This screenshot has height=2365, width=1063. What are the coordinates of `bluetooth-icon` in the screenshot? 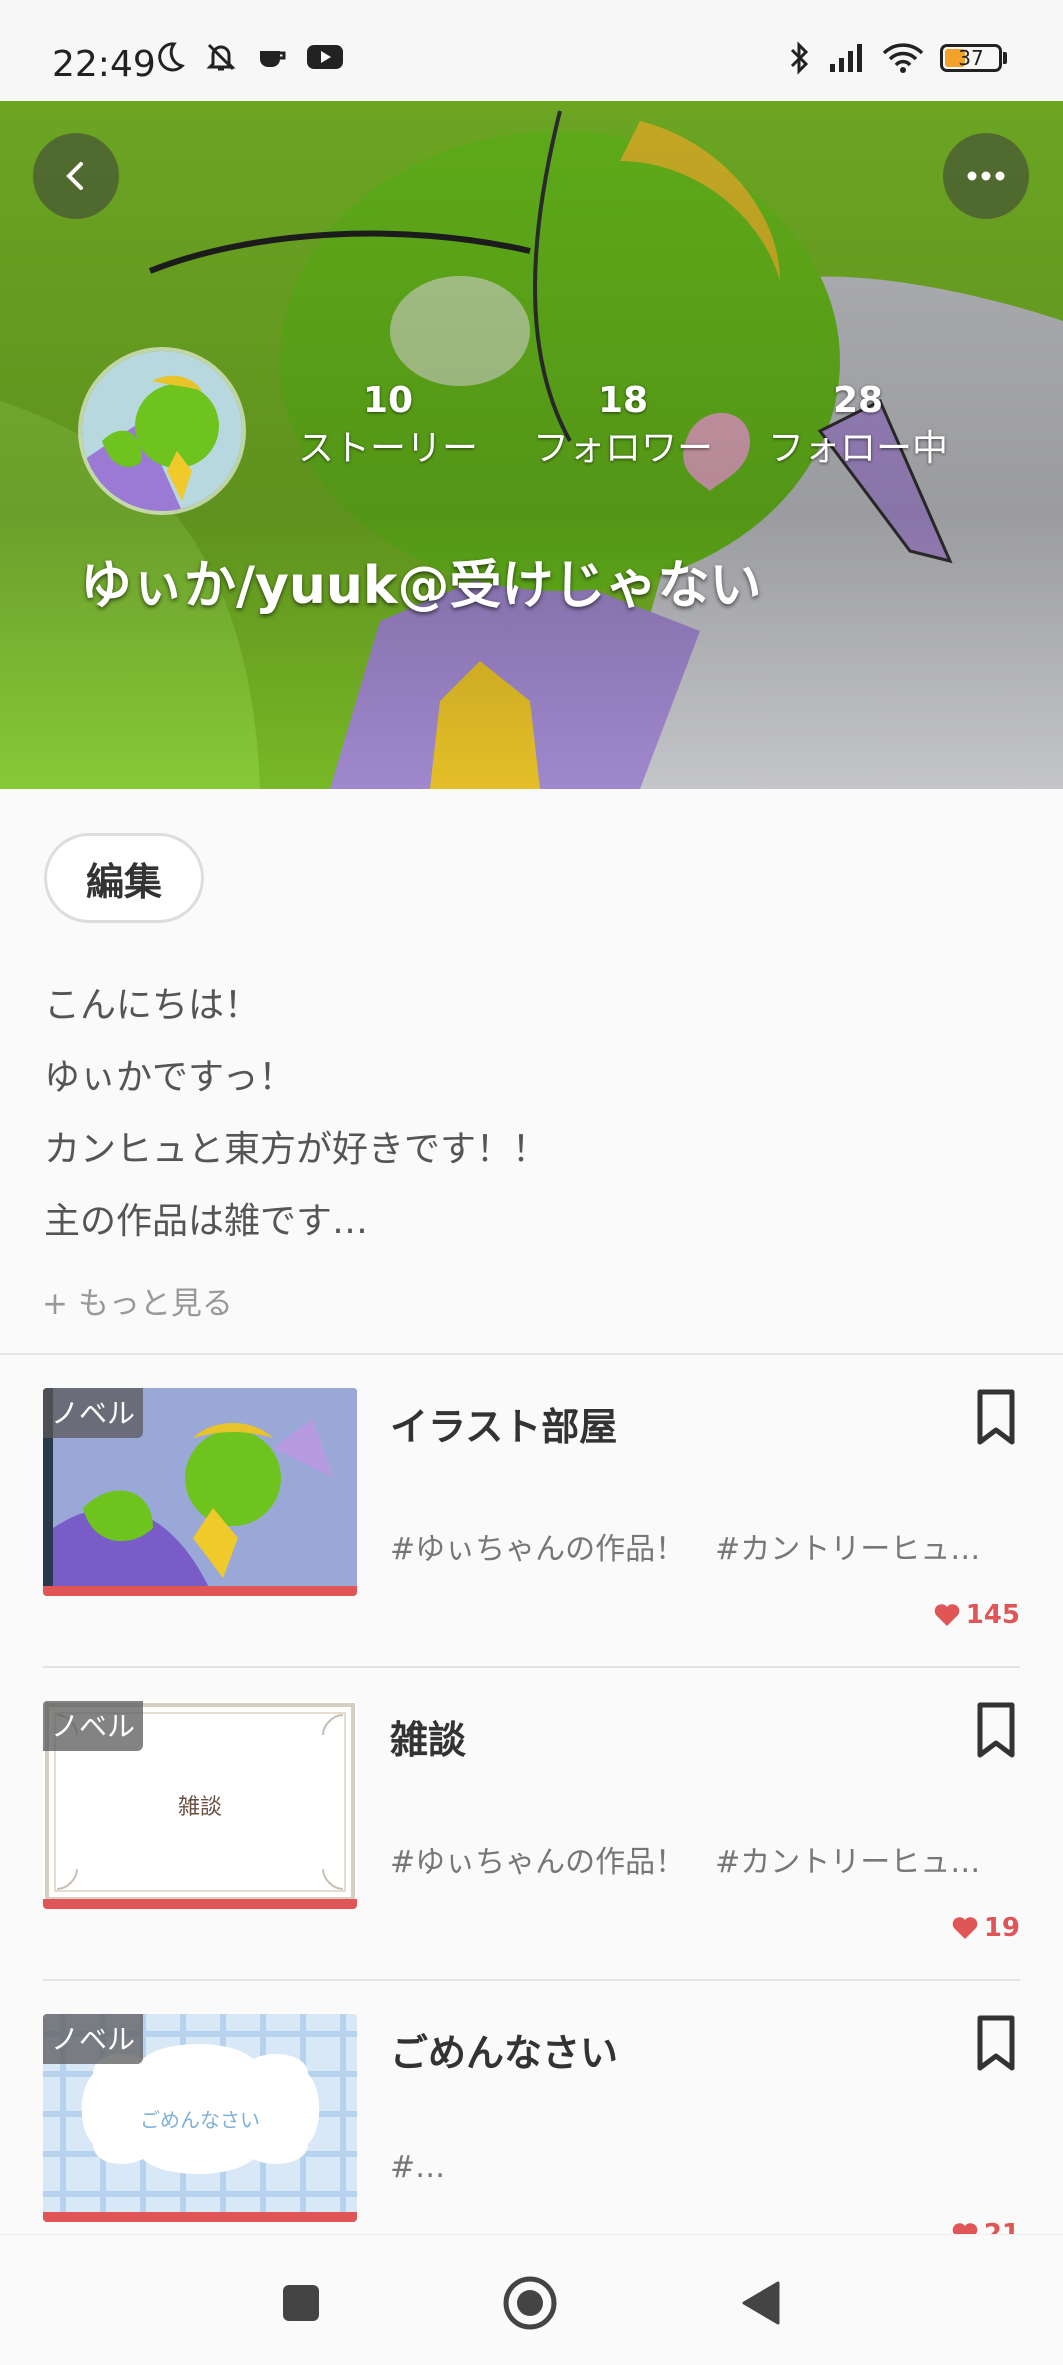 It's located at (799, 58).